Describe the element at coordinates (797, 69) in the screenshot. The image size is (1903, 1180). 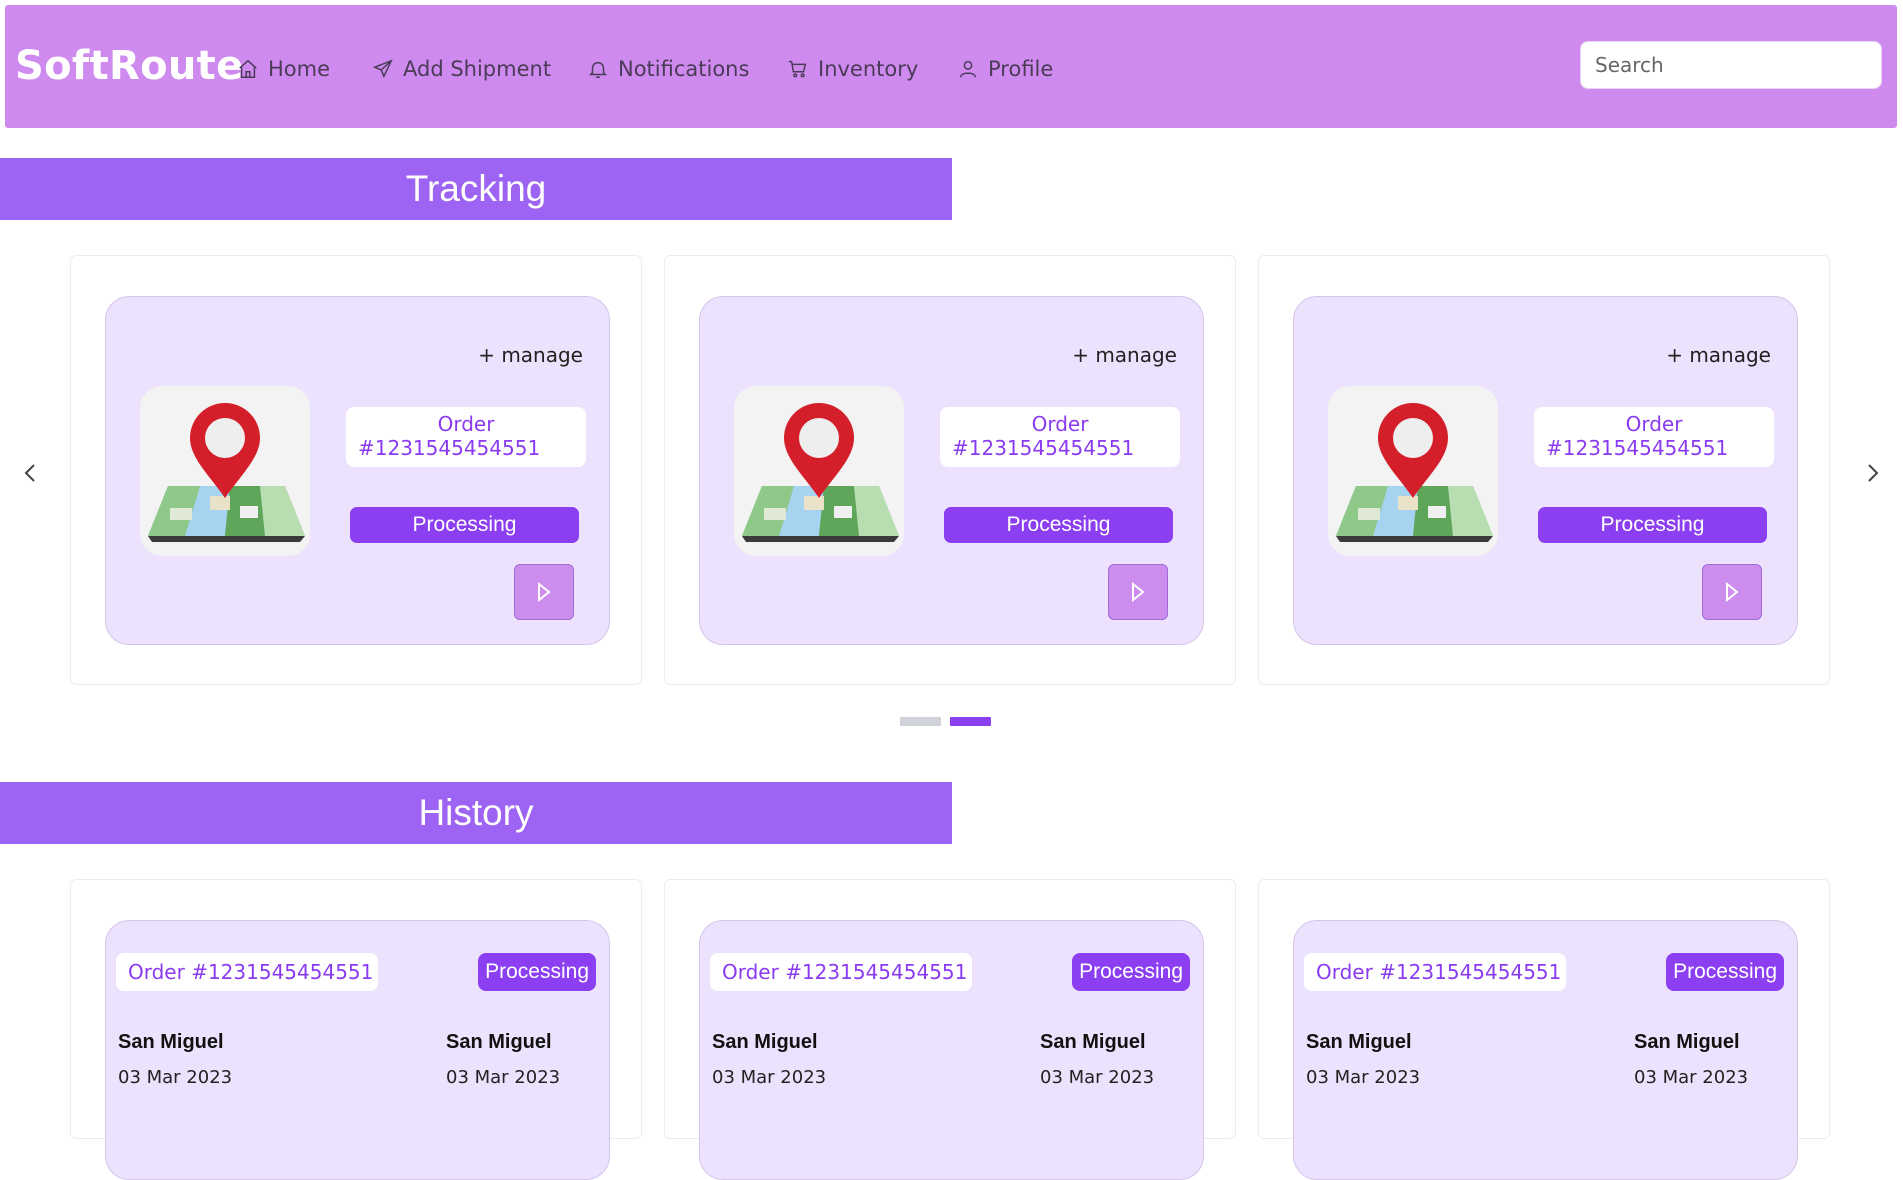
I see `cart-icon` at that location.